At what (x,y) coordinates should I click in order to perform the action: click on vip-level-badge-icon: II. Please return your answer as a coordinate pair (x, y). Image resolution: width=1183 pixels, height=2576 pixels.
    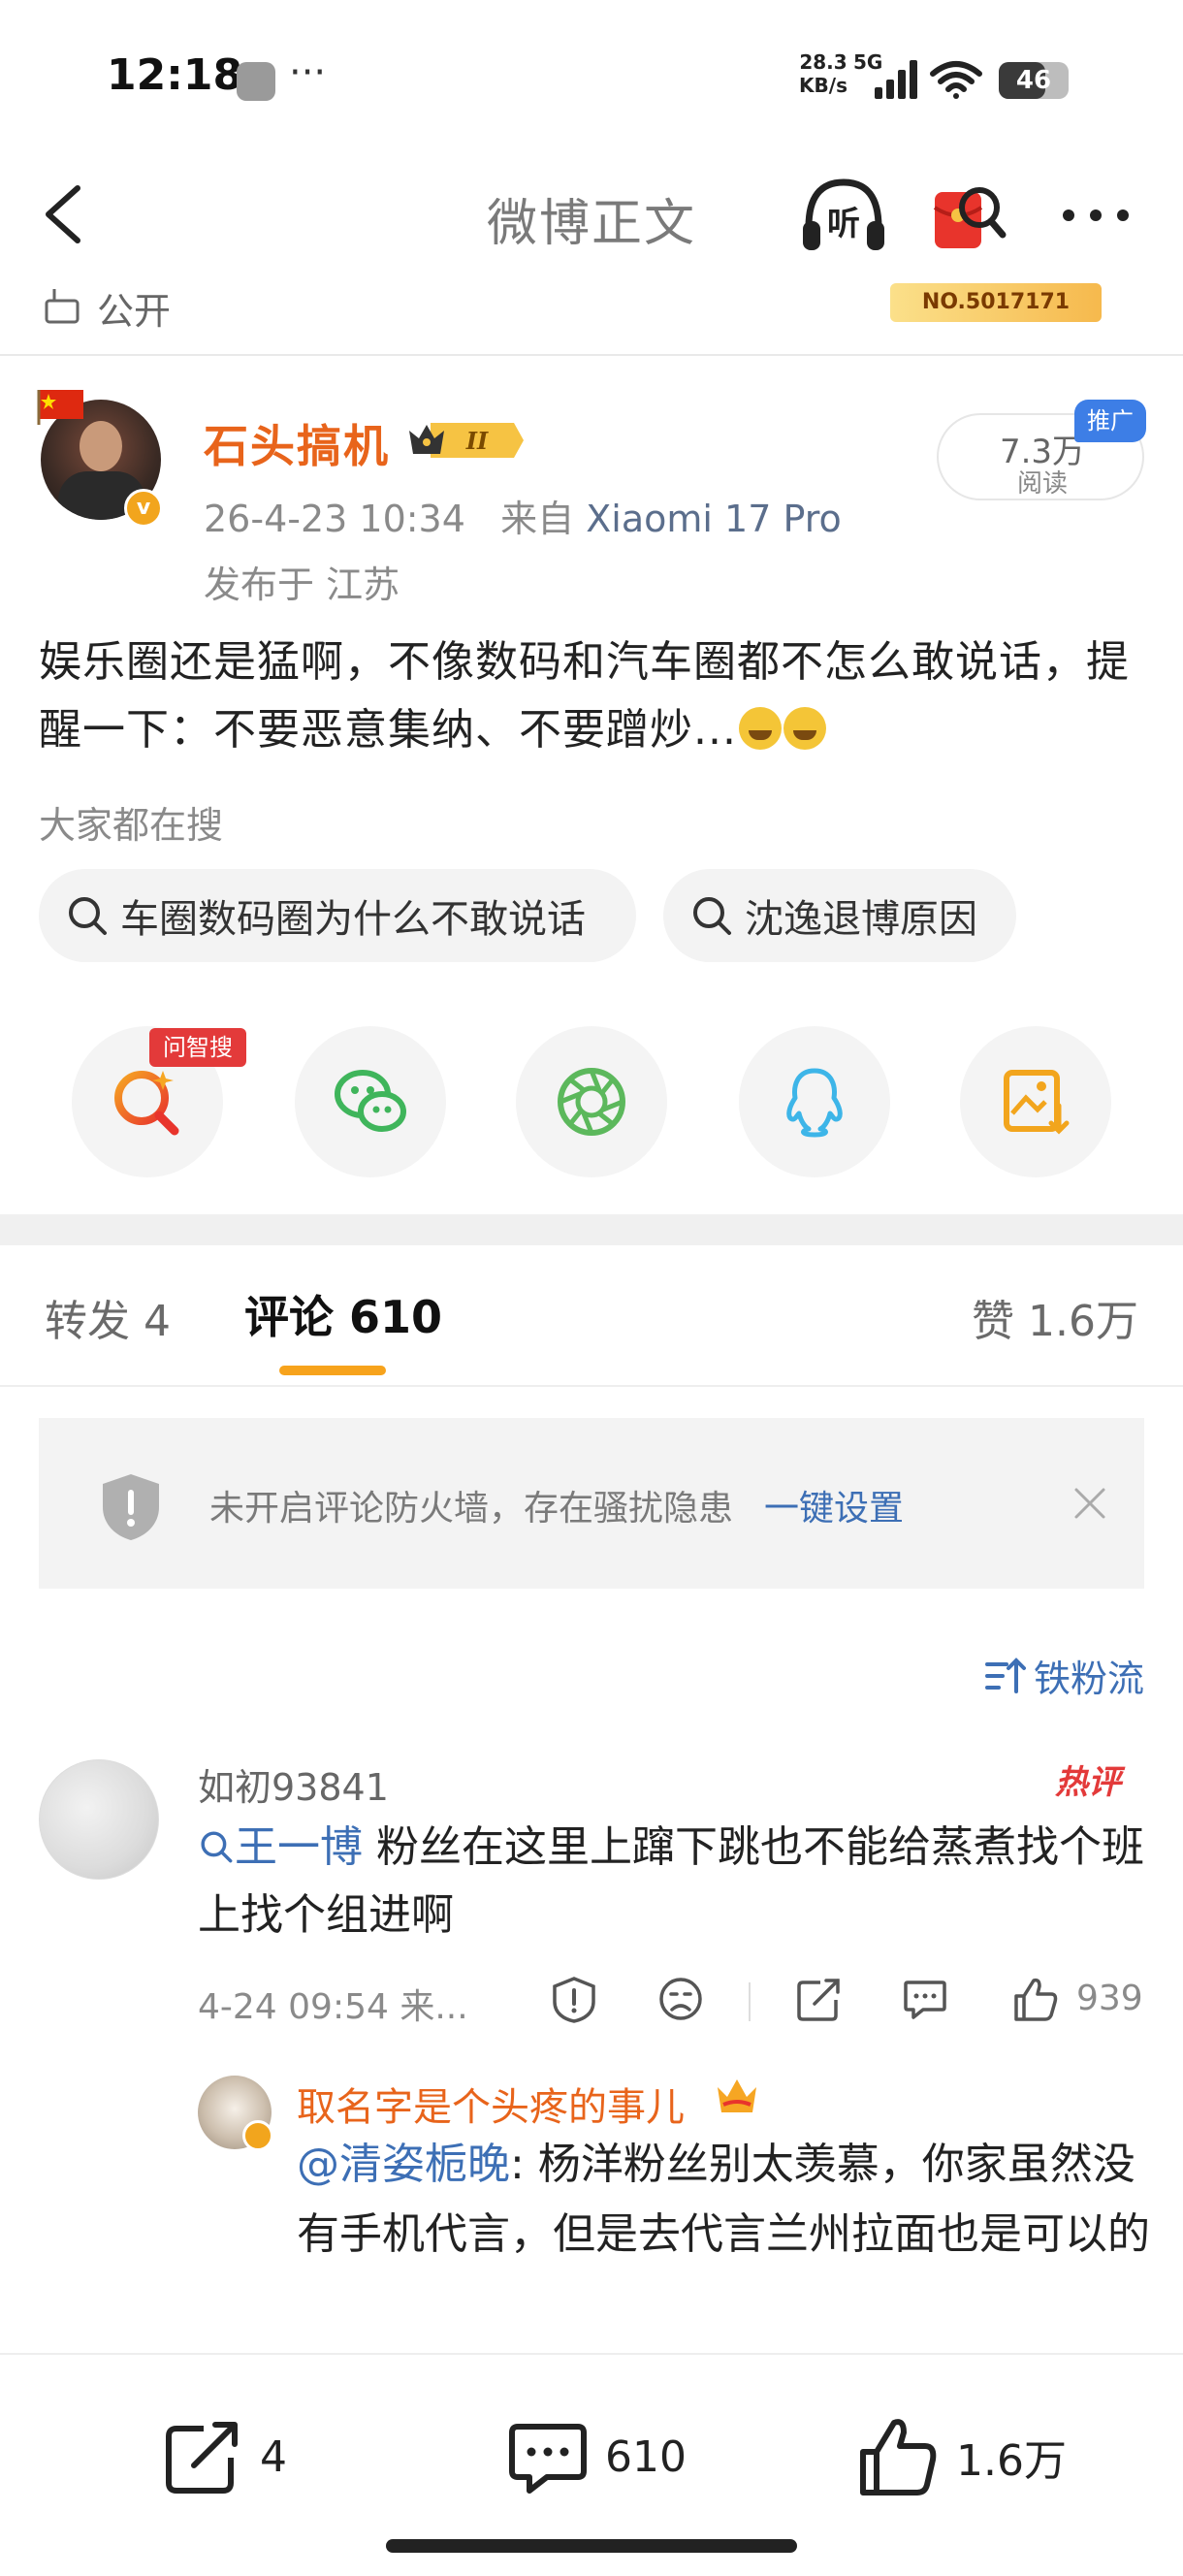
    Looking at the image, I should click on (465, 440).